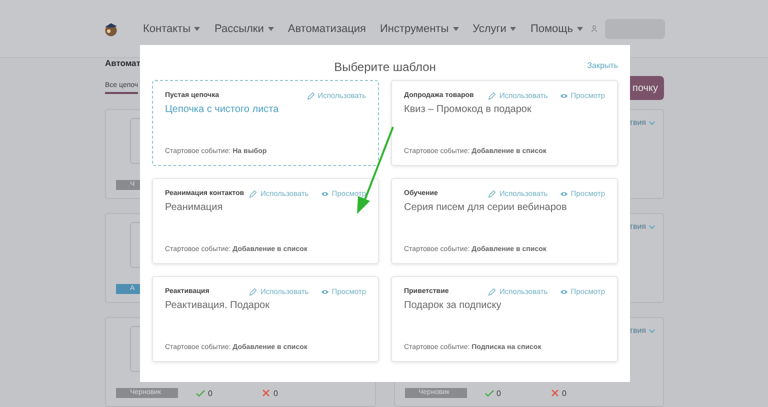 Image resolution: width=768 pixels, height=407 pixels. I want to click on template-name: Цепочка с чистого листа, so click(222, 109).